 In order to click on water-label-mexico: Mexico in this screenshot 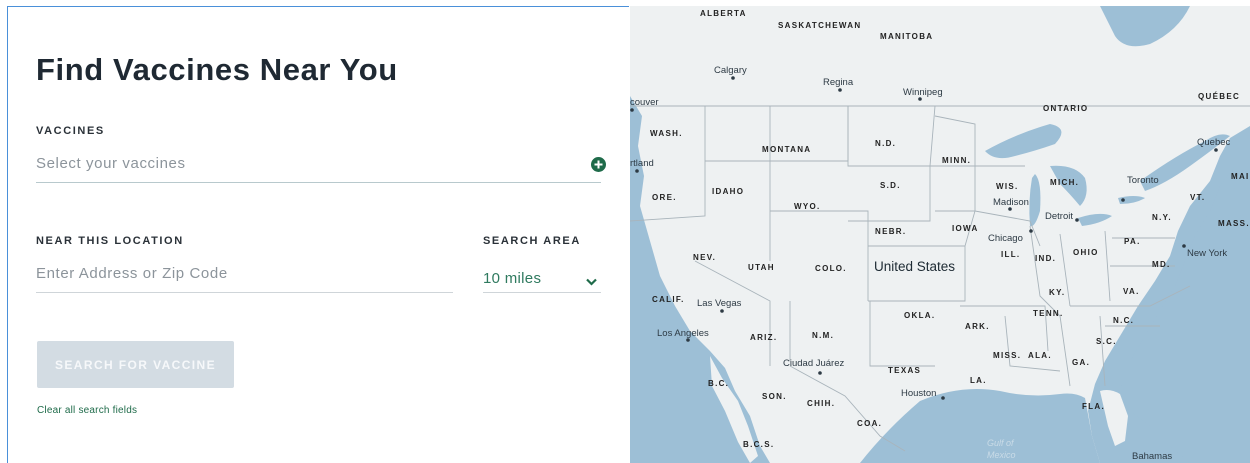, I will do `click(1001, 455)`.